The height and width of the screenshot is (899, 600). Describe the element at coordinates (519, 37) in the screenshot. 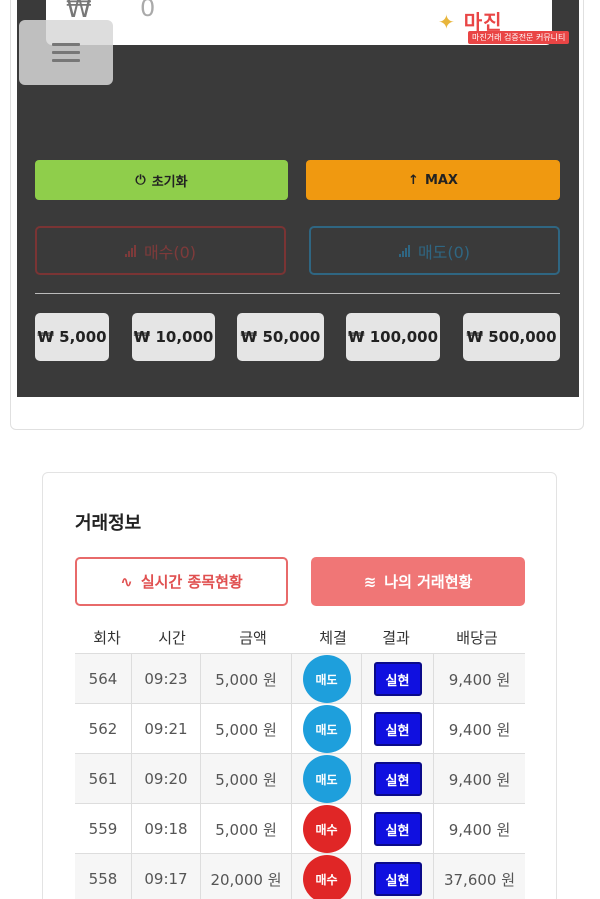

I see `watermark-tagline: 마진거래 검증전문 커뮤니티` at that location.